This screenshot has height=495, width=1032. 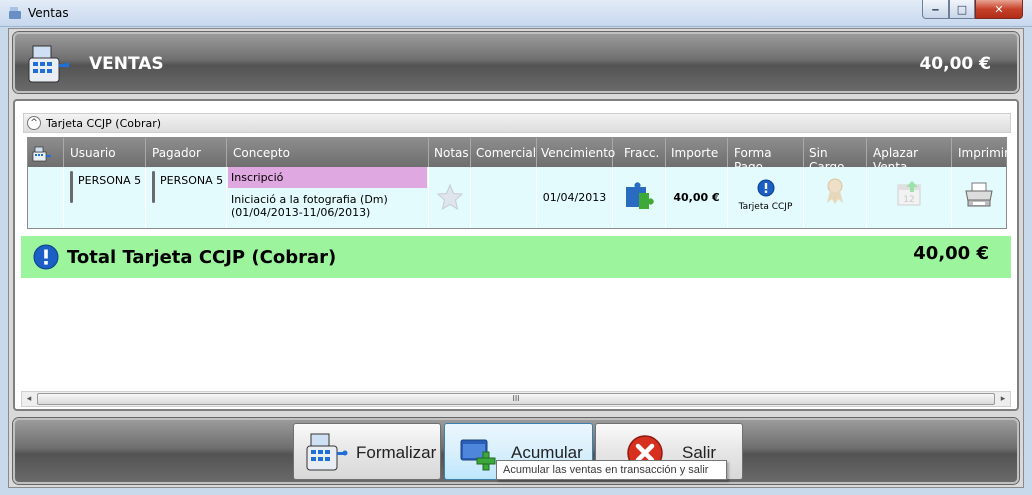 I want to click on fracc-cell, so click(x=639, y=197).